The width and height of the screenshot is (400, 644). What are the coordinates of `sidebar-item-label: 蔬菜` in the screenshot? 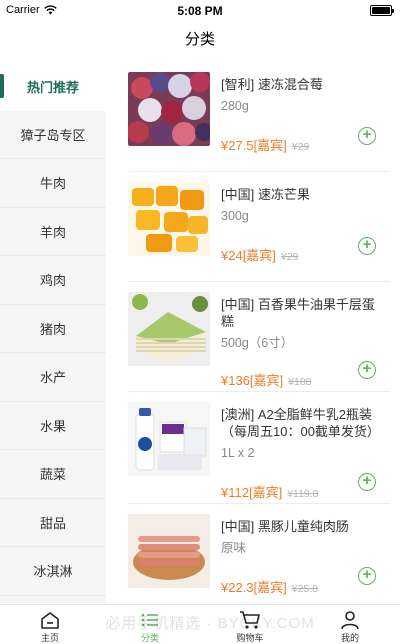 It's located at (52, 475).